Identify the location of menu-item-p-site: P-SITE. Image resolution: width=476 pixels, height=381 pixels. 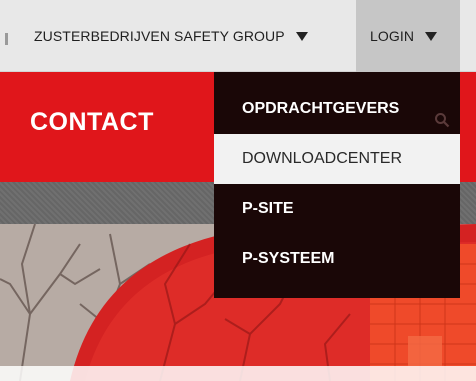
(337, 209).